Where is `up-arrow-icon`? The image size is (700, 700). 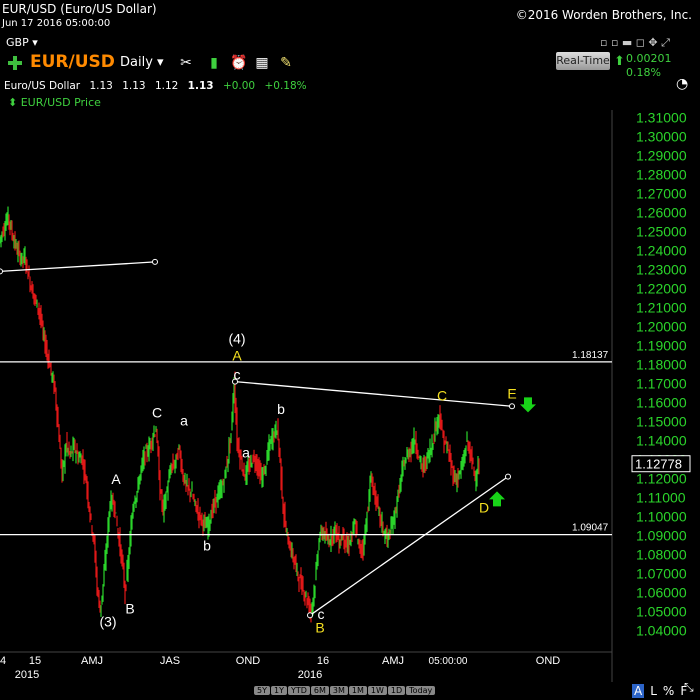
up-arrow-icon is located at coordinates (497, 499).